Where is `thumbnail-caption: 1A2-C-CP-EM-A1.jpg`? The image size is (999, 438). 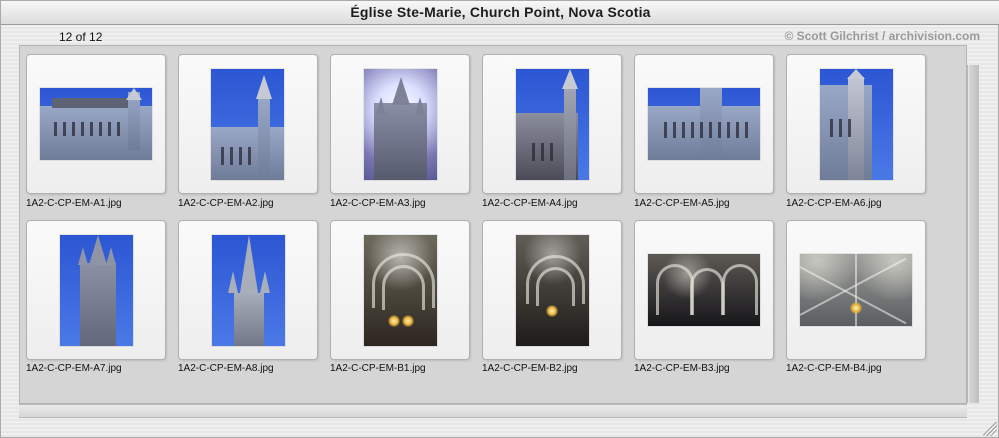 thumbnail-caption: 1A2-C-CP-EM-A1.jpg is located at coordinates (74, 203).